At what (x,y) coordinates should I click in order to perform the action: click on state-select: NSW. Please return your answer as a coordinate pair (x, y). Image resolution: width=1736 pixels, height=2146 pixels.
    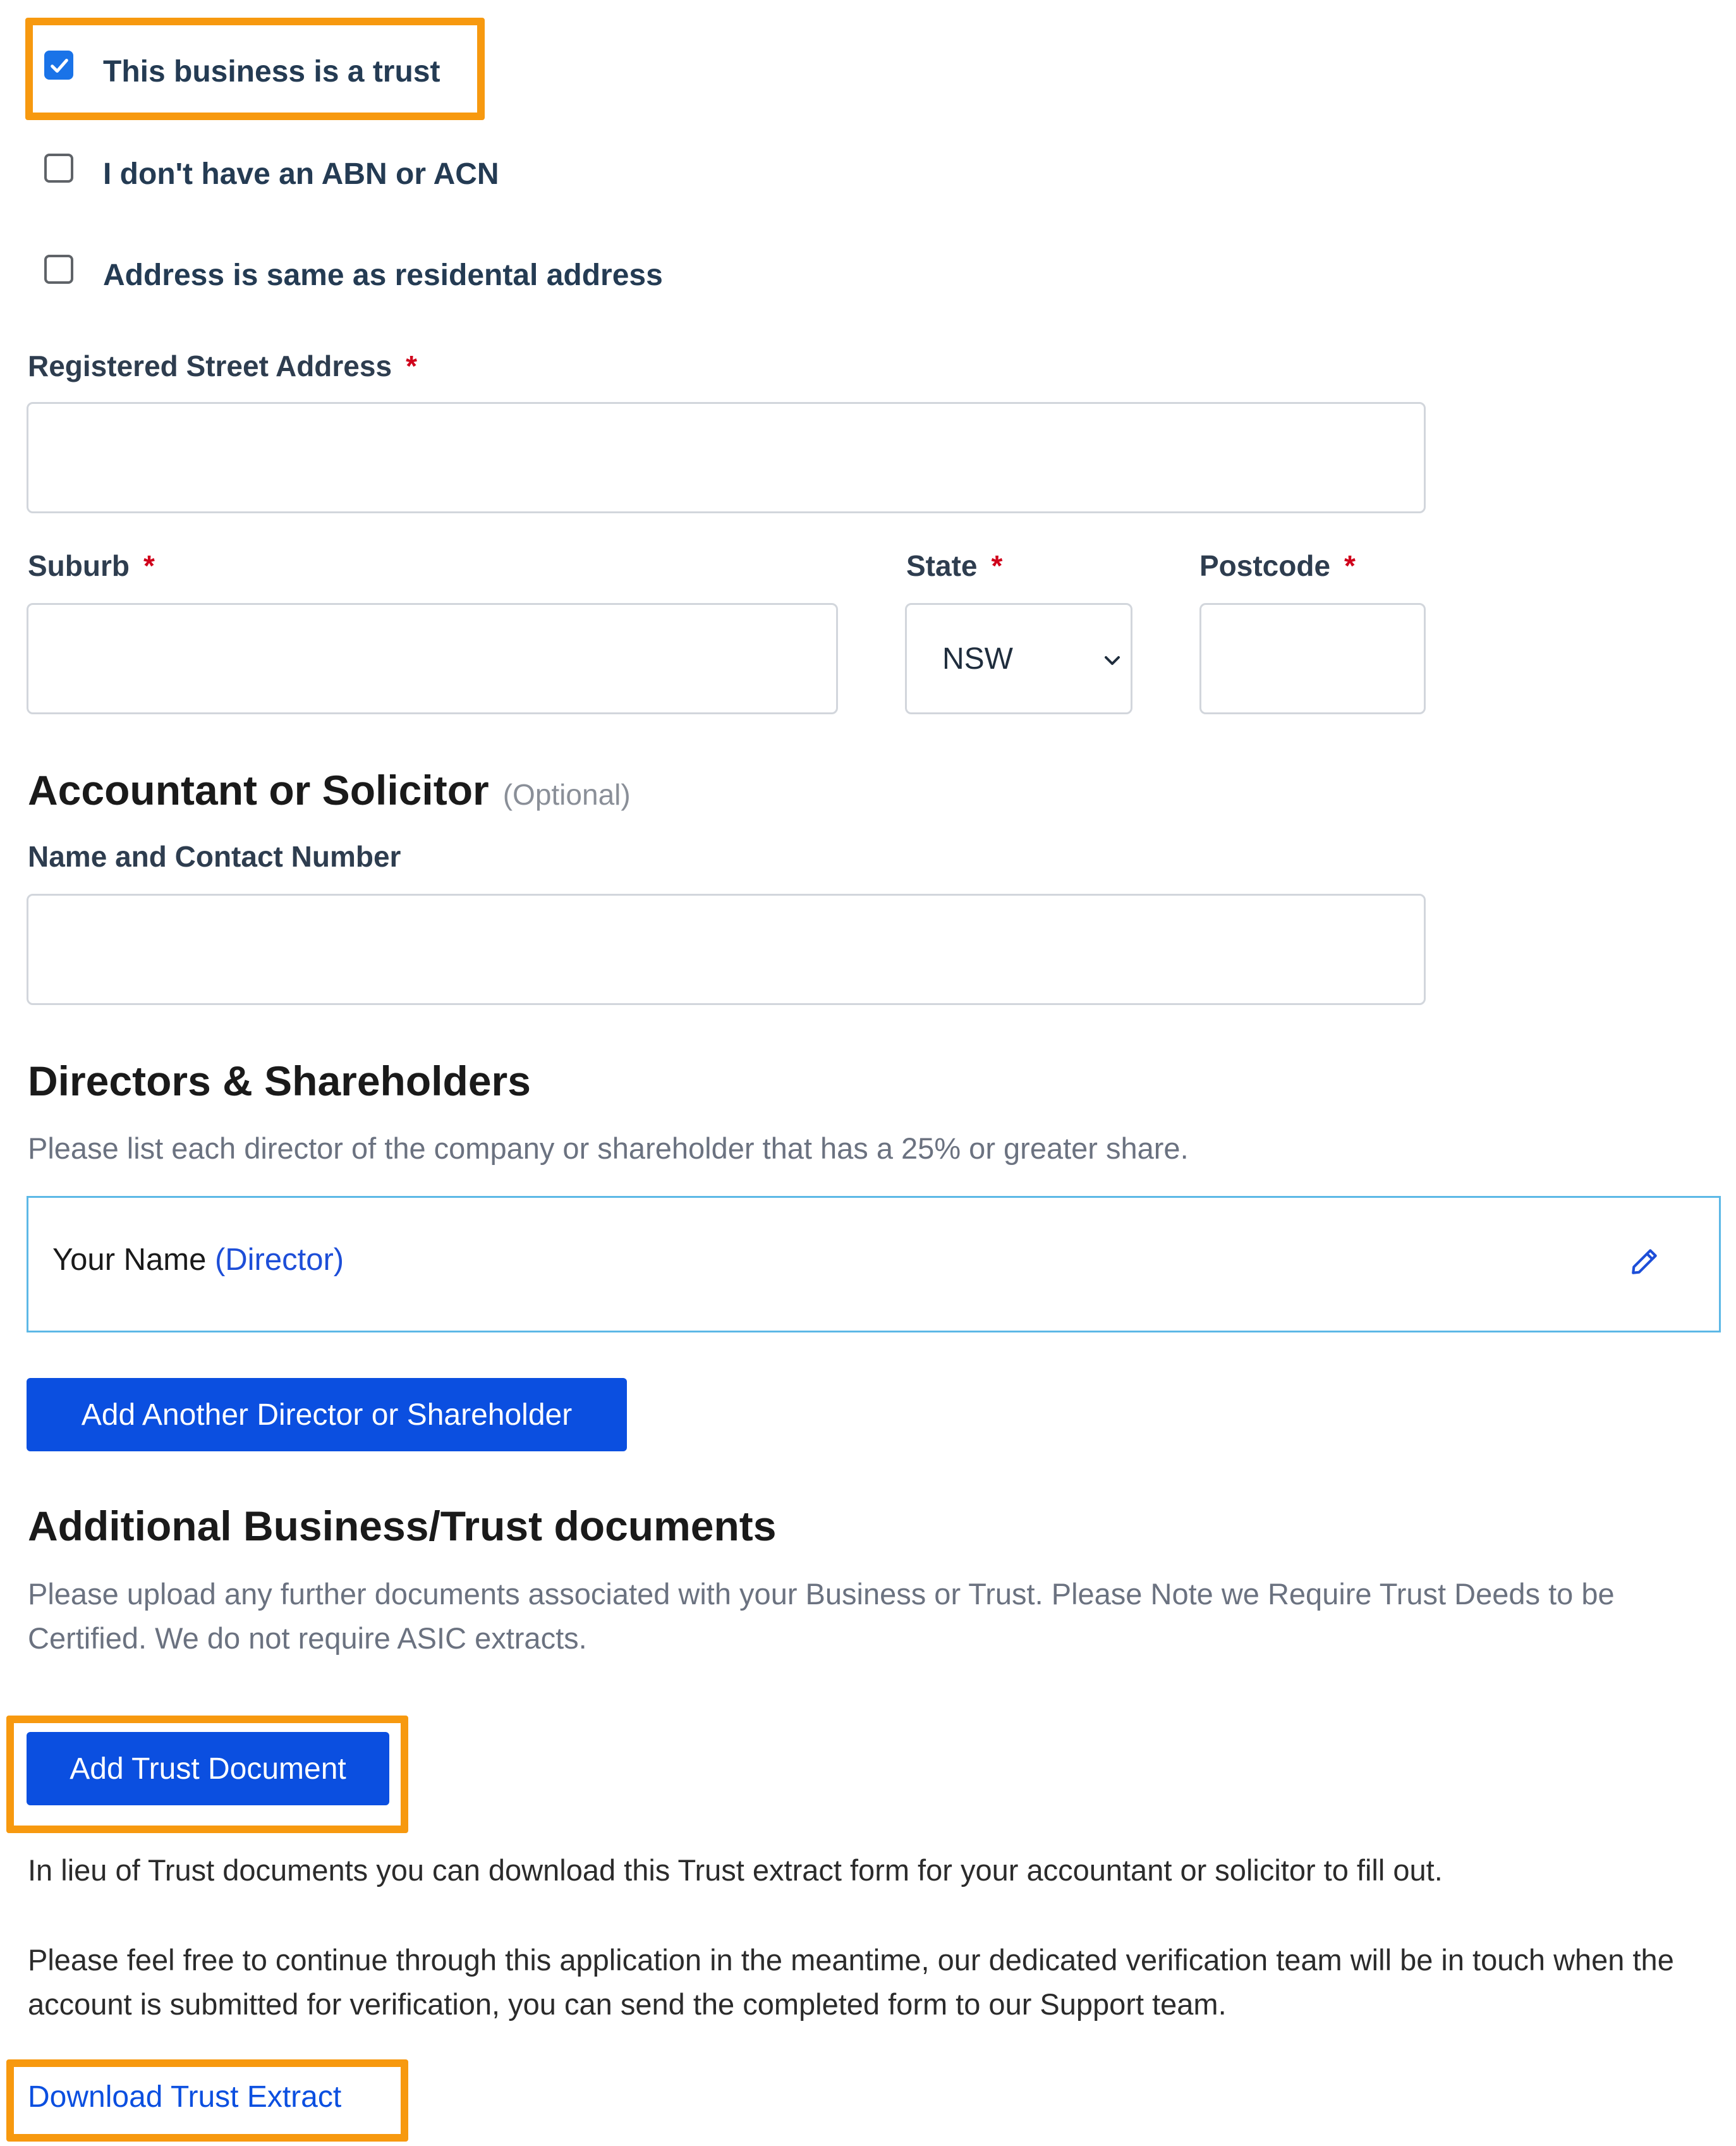
    Looking at the image, I should click on (1018, 658).